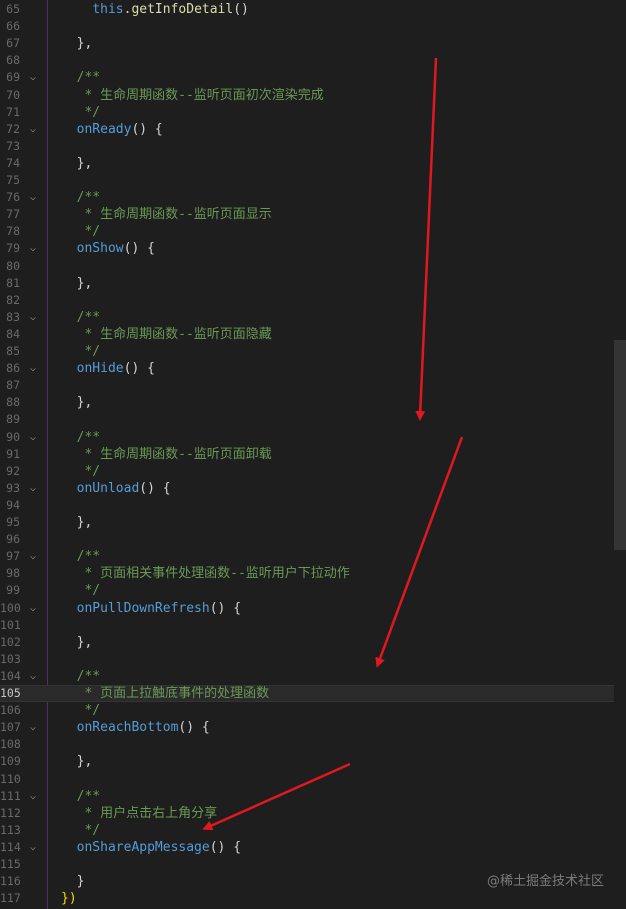  I want to click on vertical-scrollbar, so click(620, 454).